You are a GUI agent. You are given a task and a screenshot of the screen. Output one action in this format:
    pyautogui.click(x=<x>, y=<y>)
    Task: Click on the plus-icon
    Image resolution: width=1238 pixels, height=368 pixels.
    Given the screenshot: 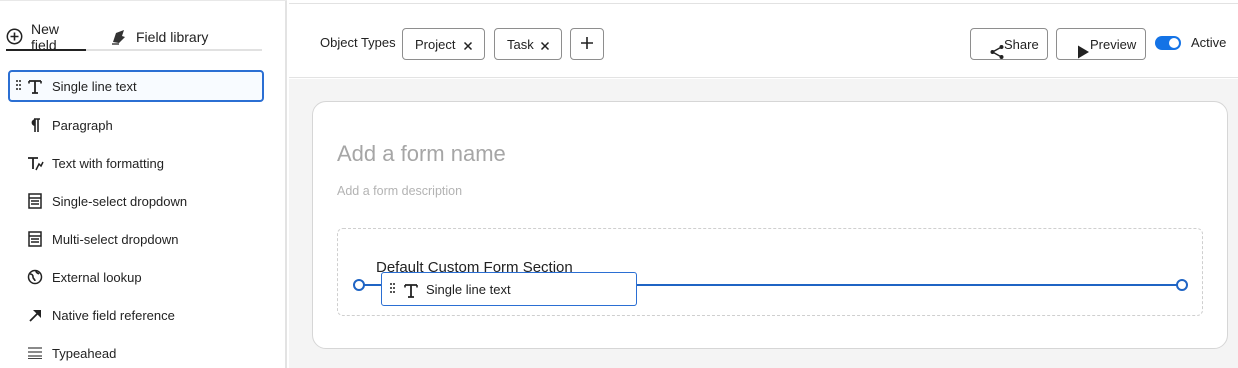 What is the action you would take?
    pyautogui.click(x=587, y=44)
    